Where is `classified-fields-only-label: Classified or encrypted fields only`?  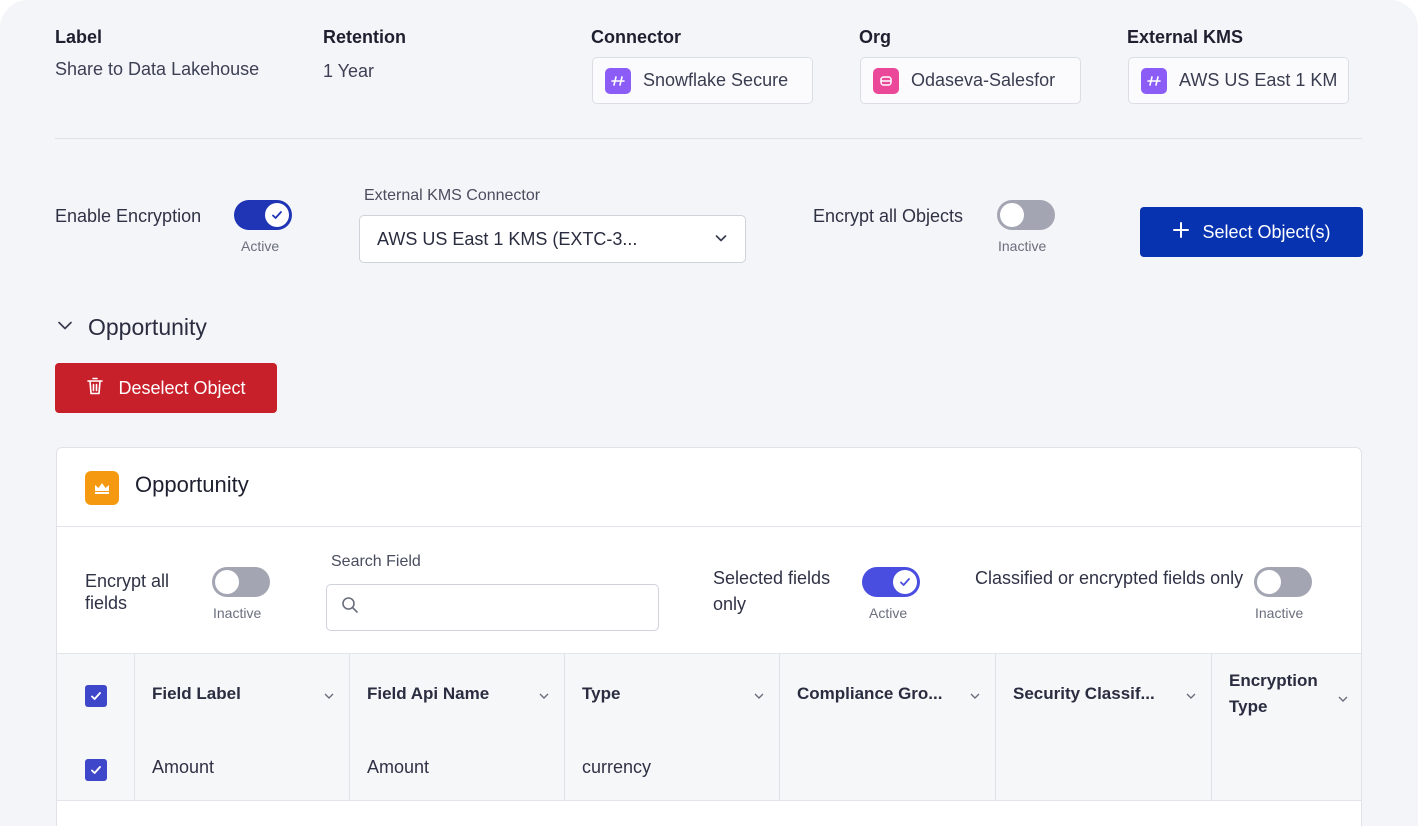
classified-fields-only-label: Classified or encrypted fields only is located at coordinates (1109, 578).